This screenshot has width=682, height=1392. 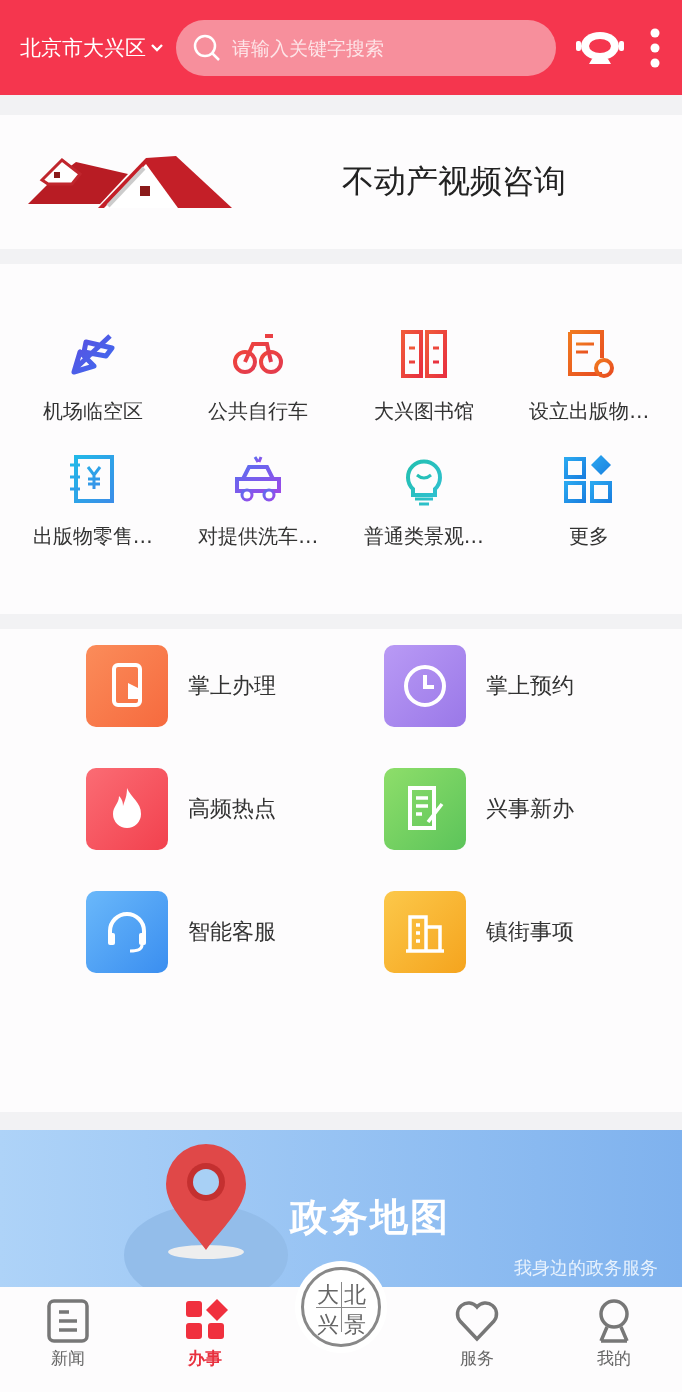 What do you see at coordinates (586, 1268) in the screenshot?
I see `banner-subtitle: 我身边的政务服务` at bounding box center [586, 1268].